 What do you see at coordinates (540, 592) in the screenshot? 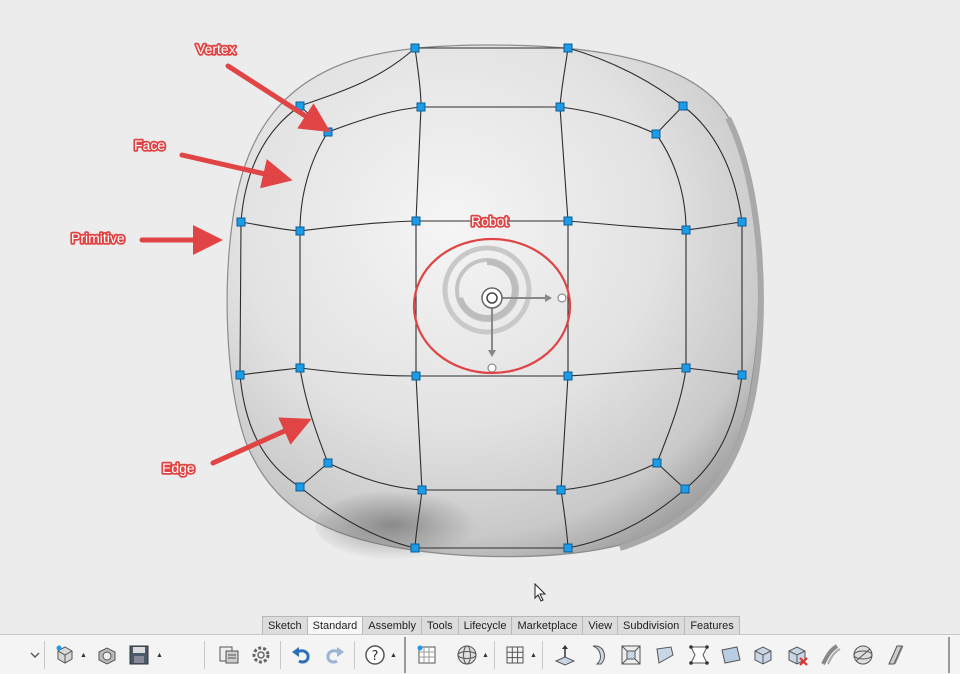
I see `mouse-cursor-icon` at bounding box center [540, 592].